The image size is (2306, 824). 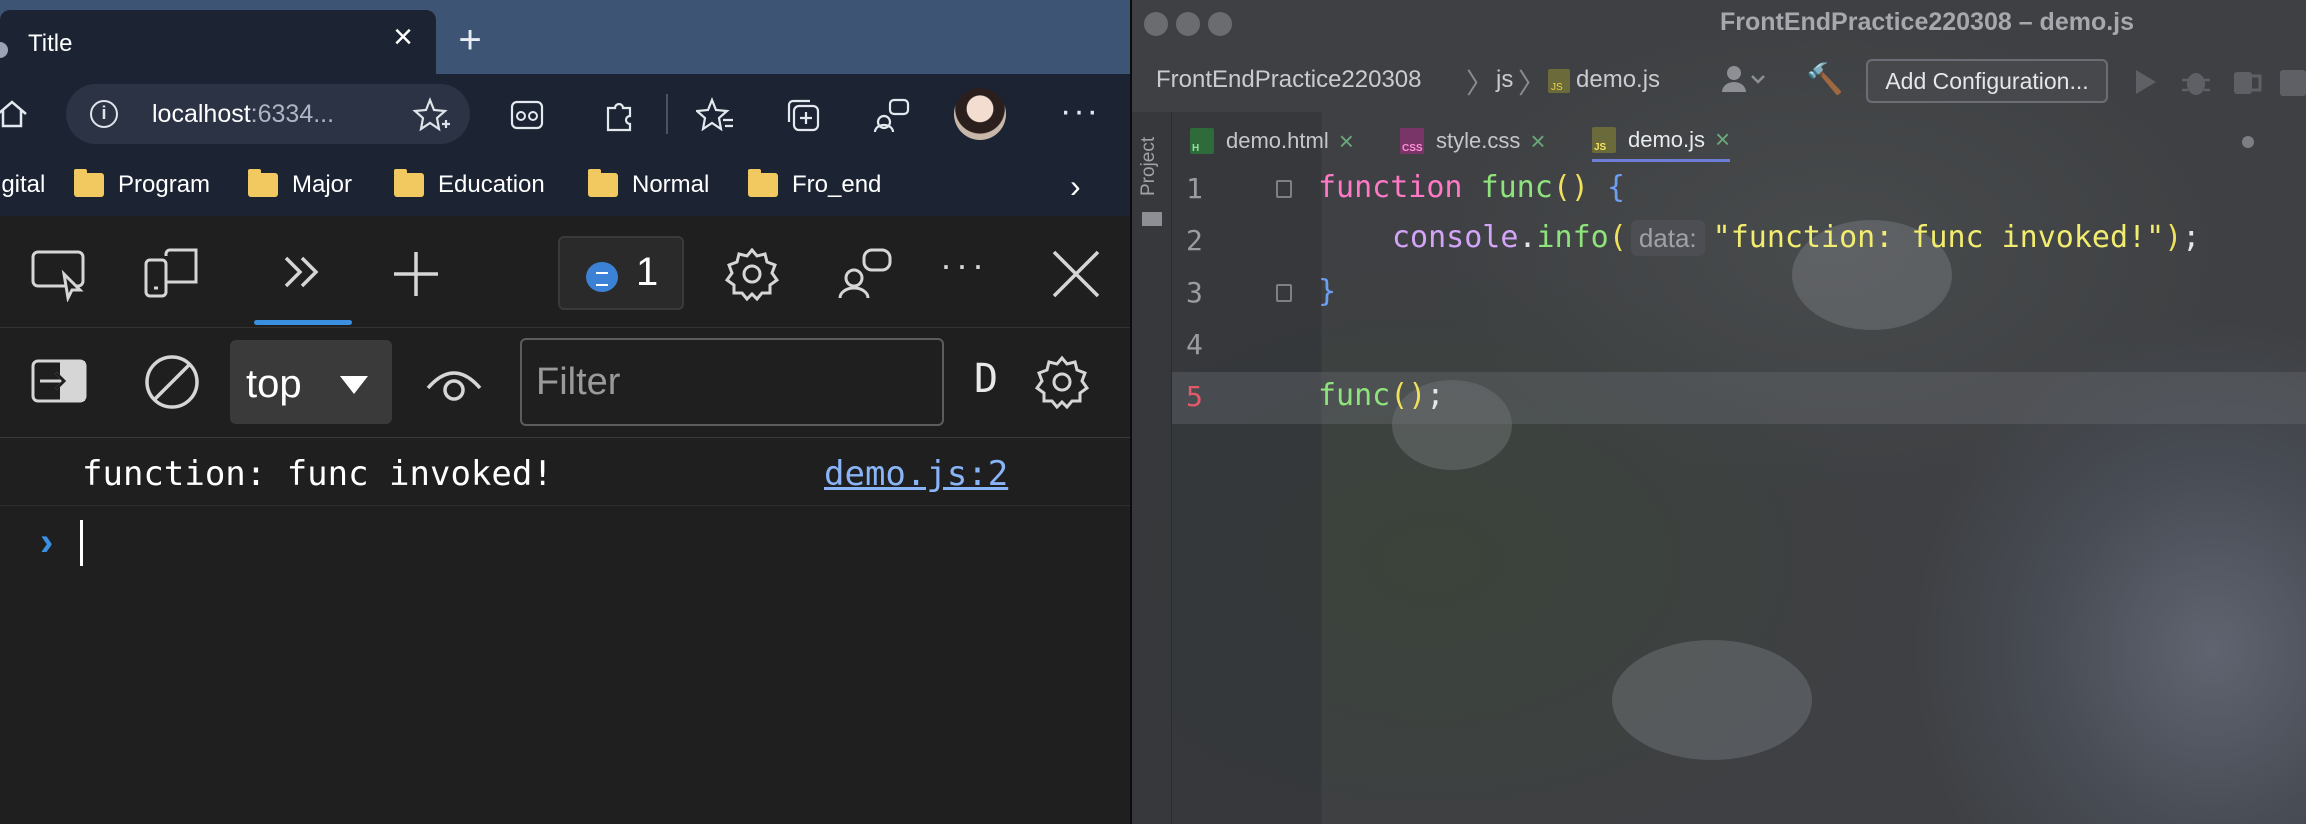 What do you see at coordinates (15, 114) in the screenshot?
I see `home-icon` at bounding box center [15, 114].